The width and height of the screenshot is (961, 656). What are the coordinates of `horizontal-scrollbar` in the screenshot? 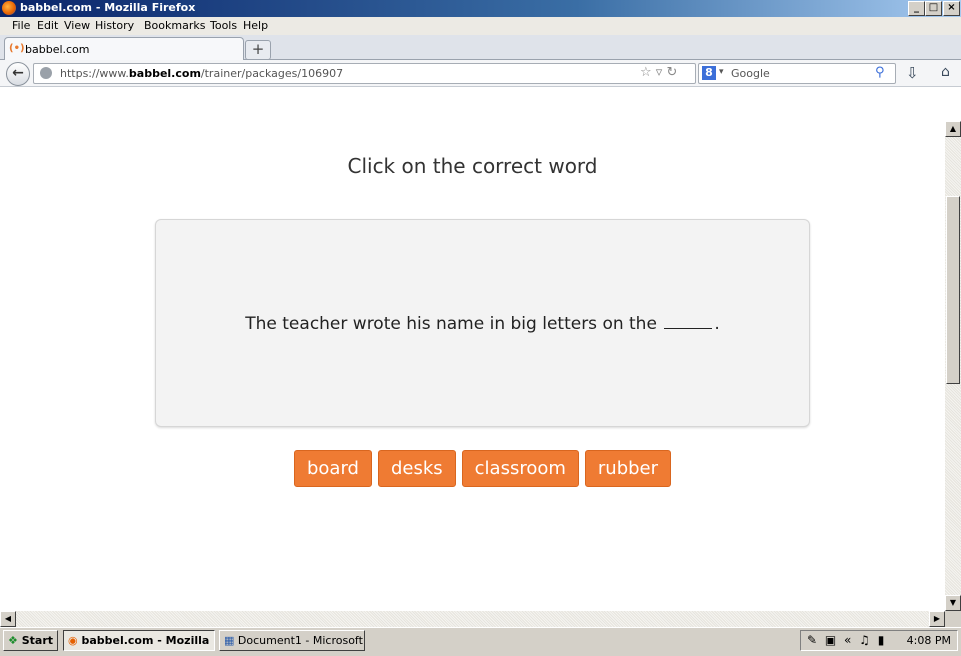 It's located at (472, 619).